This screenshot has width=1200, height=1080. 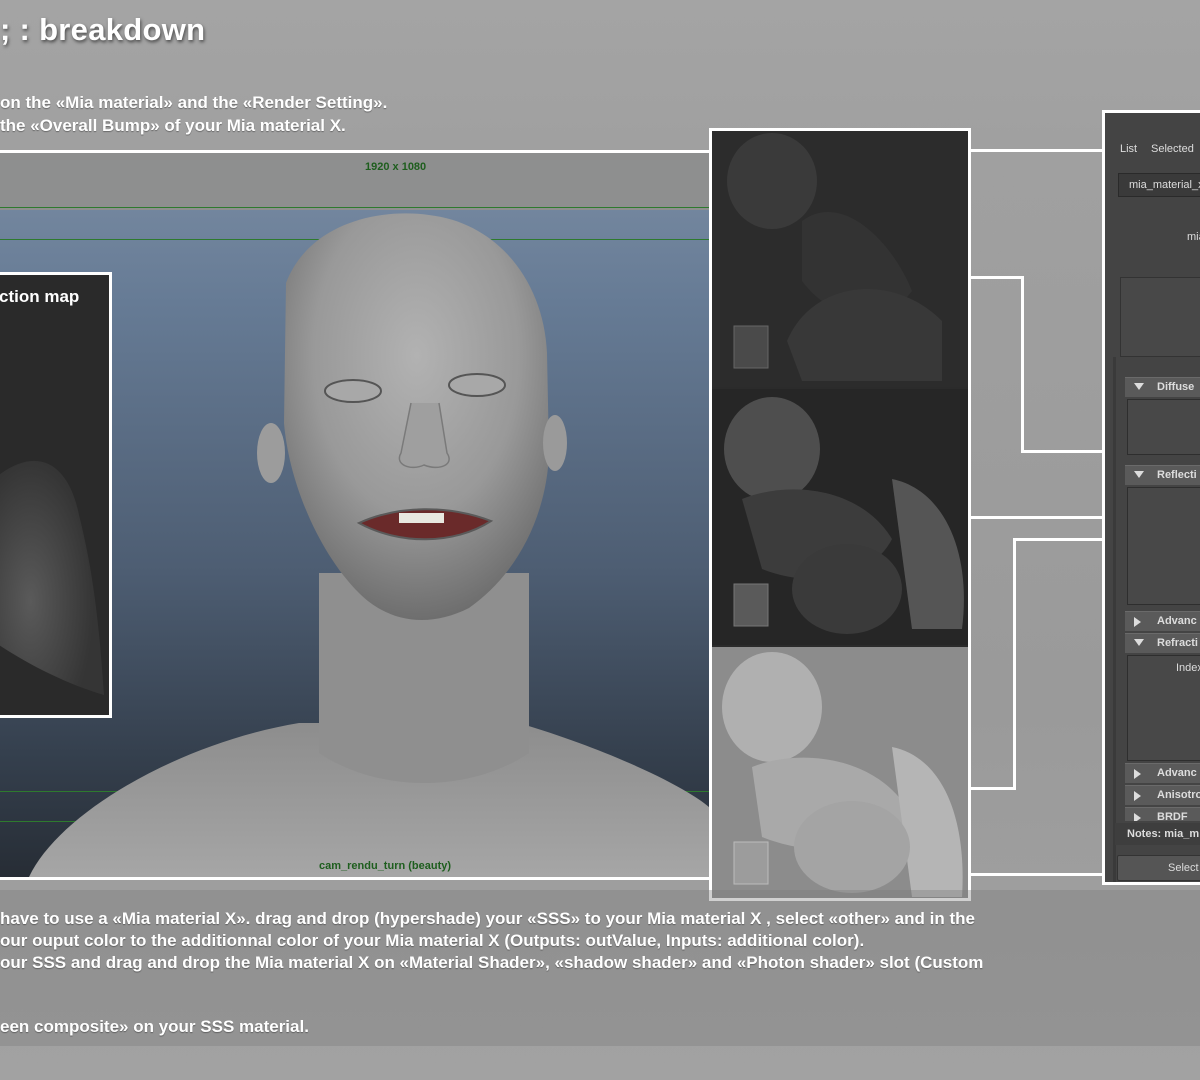 What do you see at coordinates (840, 772) in the screenshot?
I see `bump-map` at bounding box center [840, 772].